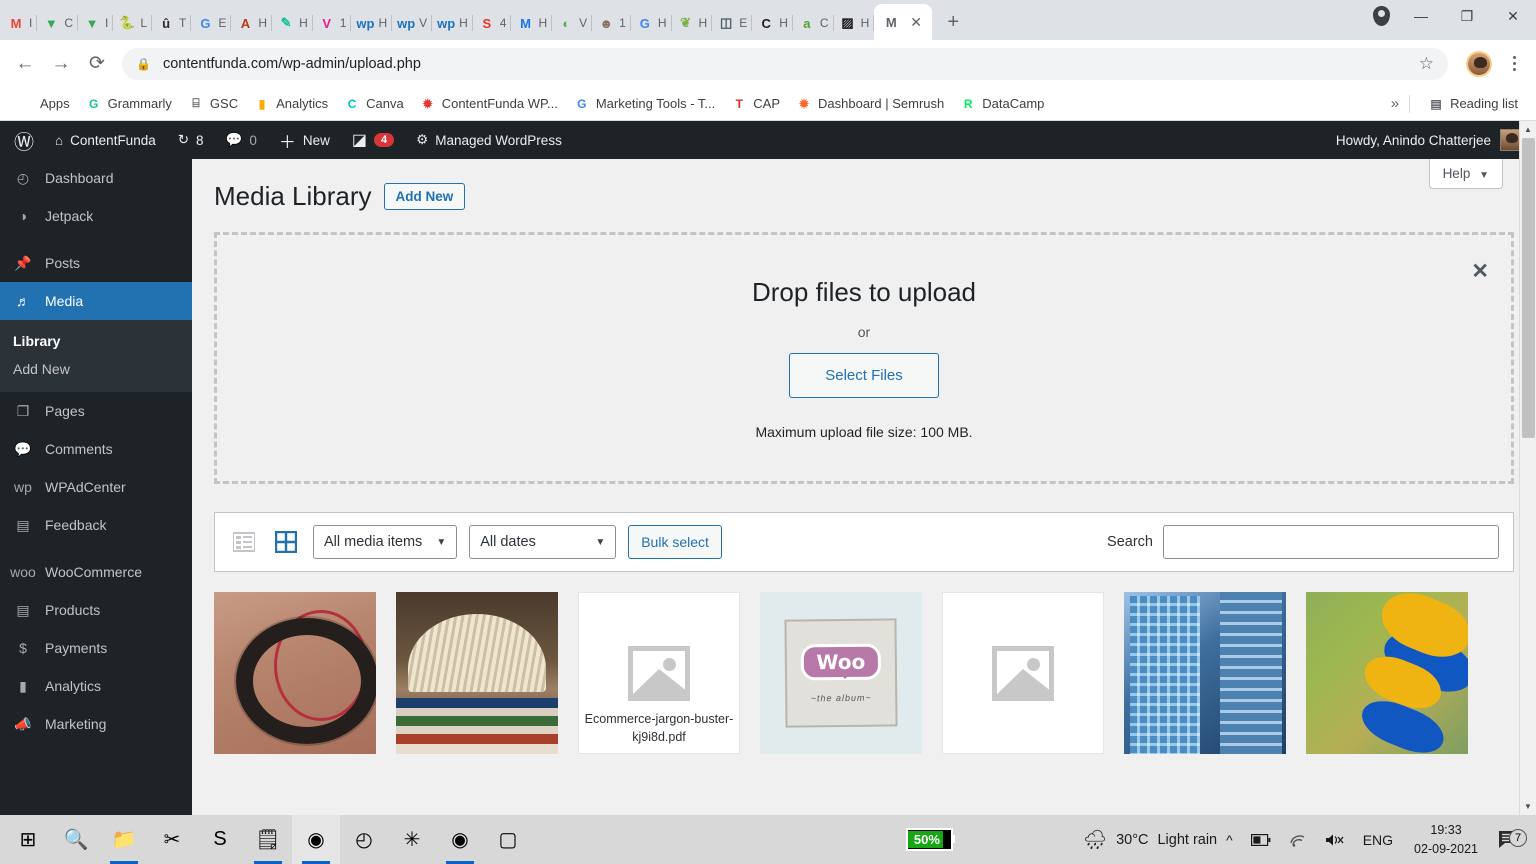 This screenshot has height=864, width=1536. Describe the element at coordinates (1381, 16) in the screenshot. I see `profile-badge-icon` at that location.